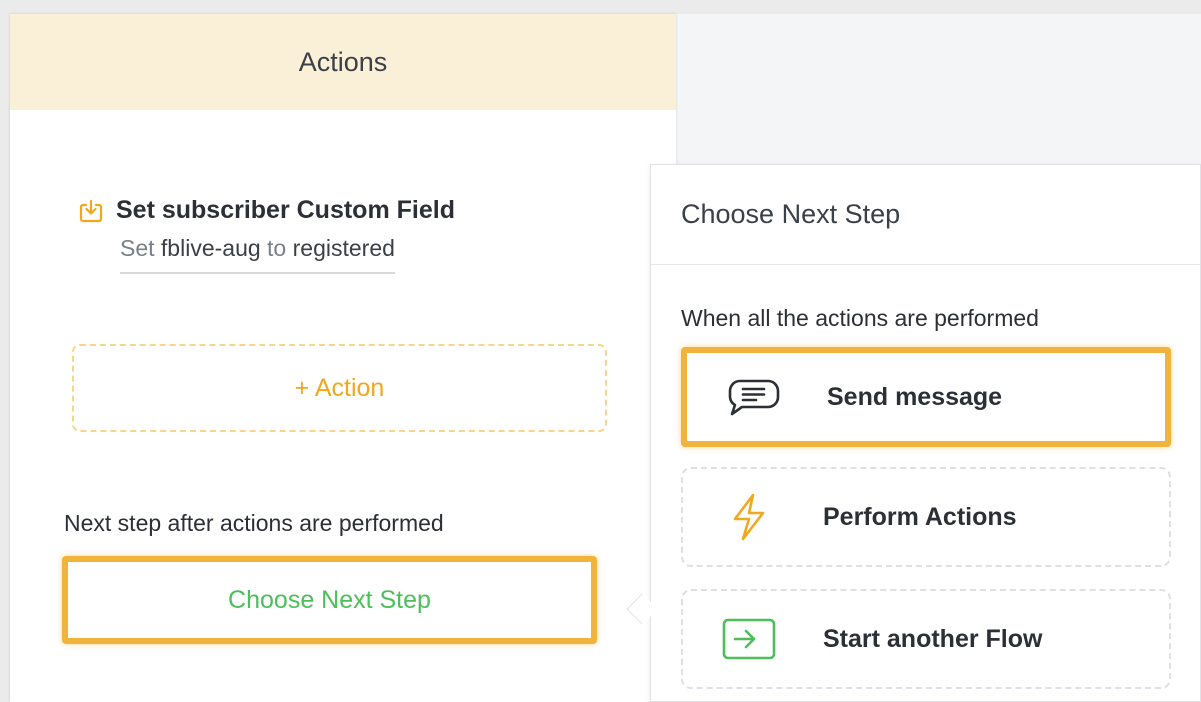 Image resolution: width=1201 pixels, height=702 pixels. Describe the element at coordinates (137, 248) in the screenshot. I see `detail-prefix: Set` at that location.